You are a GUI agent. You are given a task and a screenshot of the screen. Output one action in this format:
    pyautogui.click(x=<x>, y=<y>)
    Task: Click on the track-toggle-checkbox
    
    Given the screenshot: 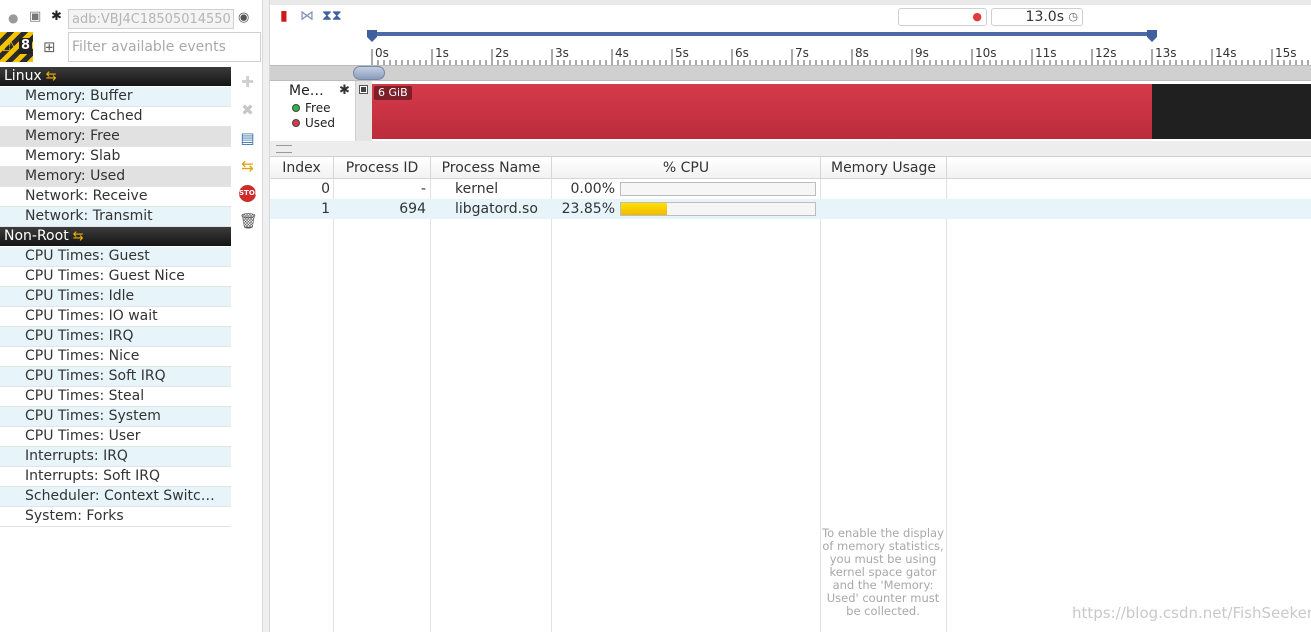 What is the action you would take?
    pyautogui.click(x=363, y=89)
    